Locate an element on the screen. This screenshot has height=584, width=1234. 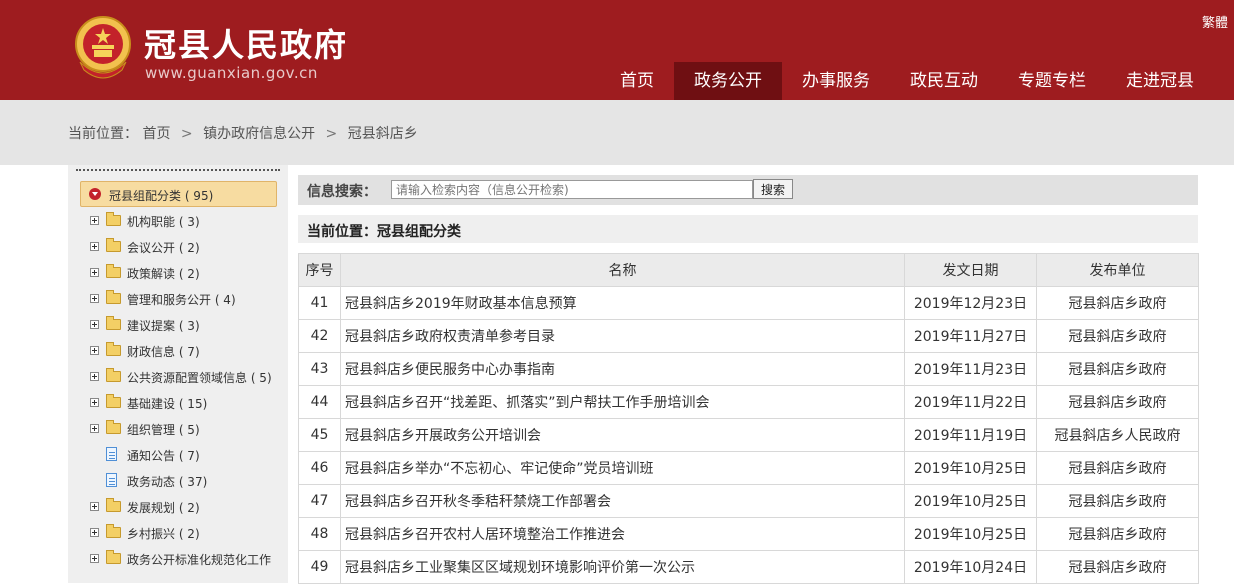
tree-item: 会议公开 ( 2) is located at coordinates (188, 250).